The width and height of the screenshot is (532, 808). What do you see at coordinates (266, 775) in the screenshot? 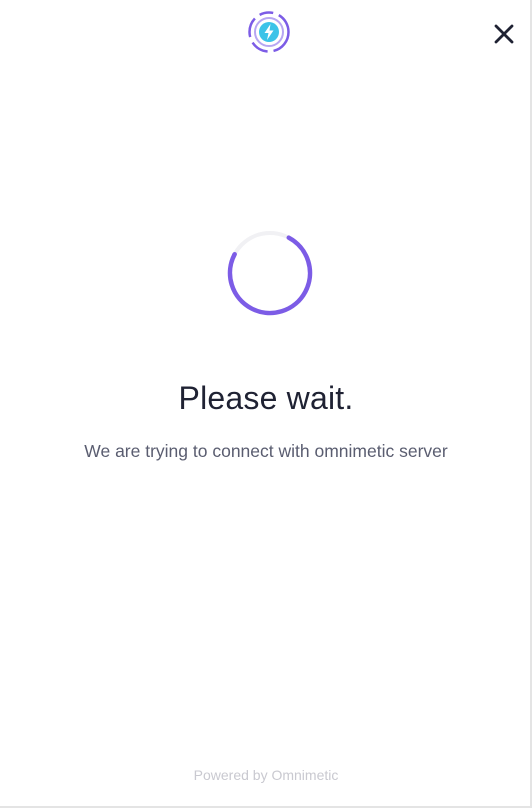
I see `powered-by-footer: Powered by Omnimetic` at bounding box center [266, 775].